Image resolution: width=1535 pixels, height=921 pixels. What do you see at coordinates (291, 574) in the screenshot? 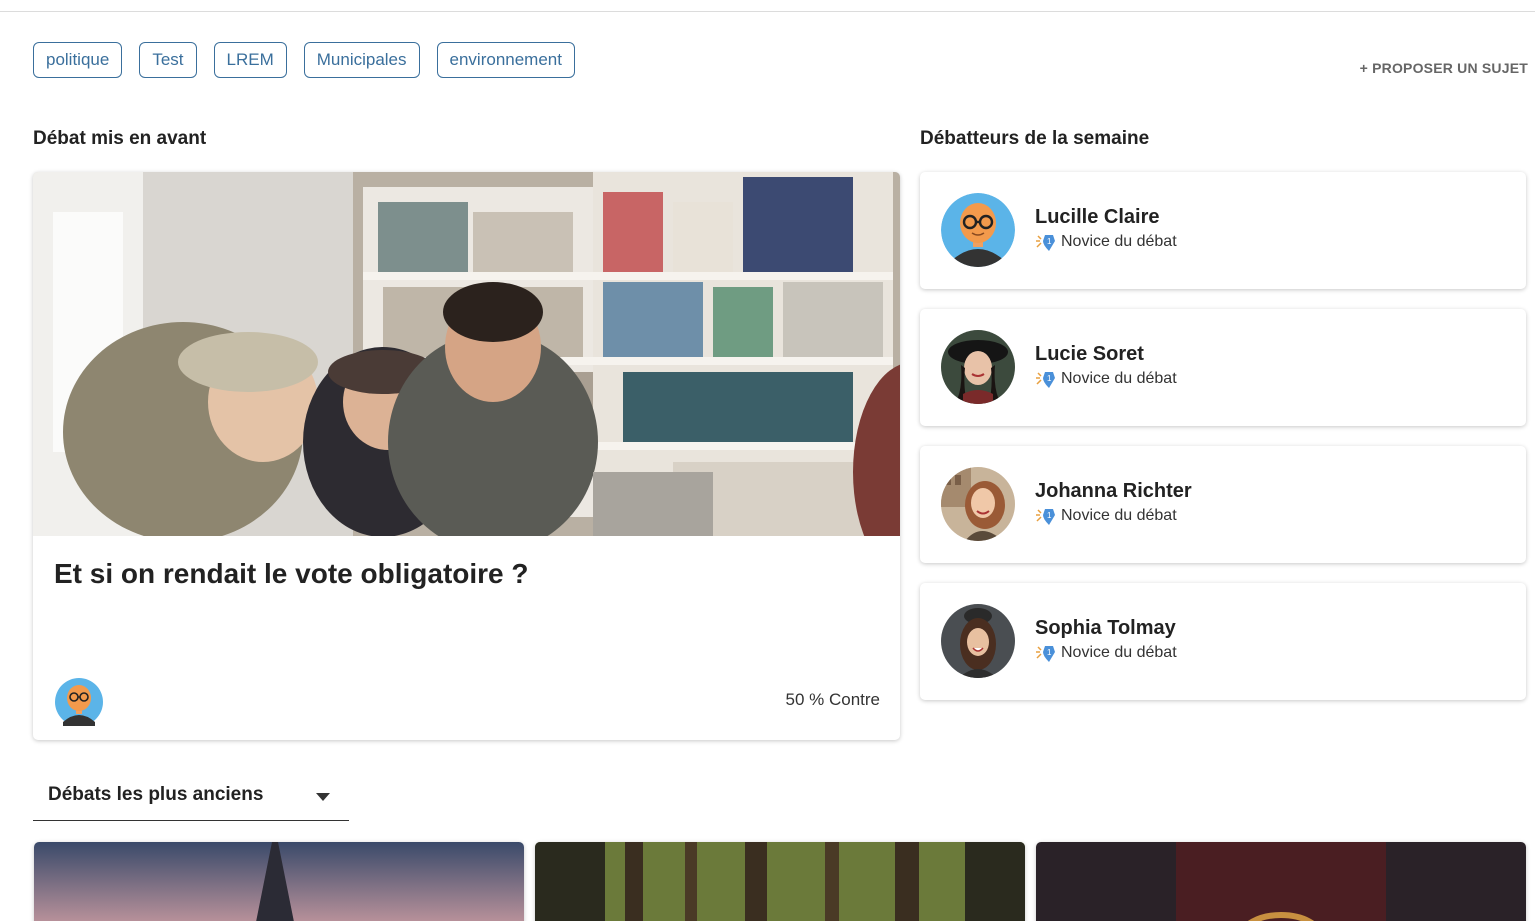
I see `featured-debate-title: Et si on rendait le vote obligatoire ?` at bounding box center [291, 574].